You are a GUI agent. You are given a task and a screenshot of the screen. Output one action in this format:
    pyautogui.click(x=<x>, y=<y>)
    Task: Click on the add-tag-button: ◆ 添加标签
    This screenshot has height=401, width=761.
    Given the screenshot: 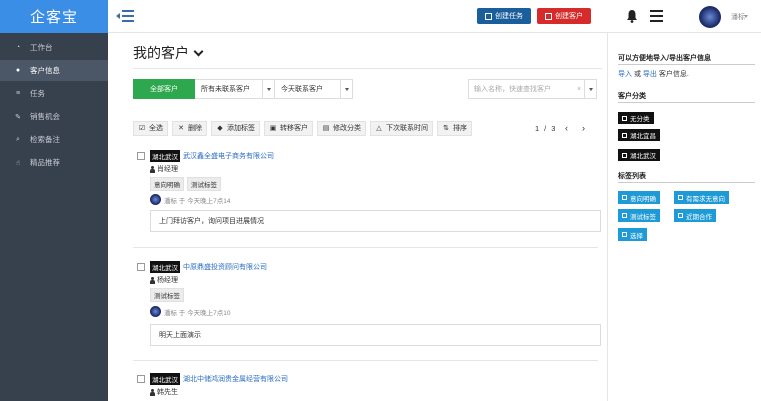 What is the action you would take?
    pyautogui.click(x=235, y=128)
    